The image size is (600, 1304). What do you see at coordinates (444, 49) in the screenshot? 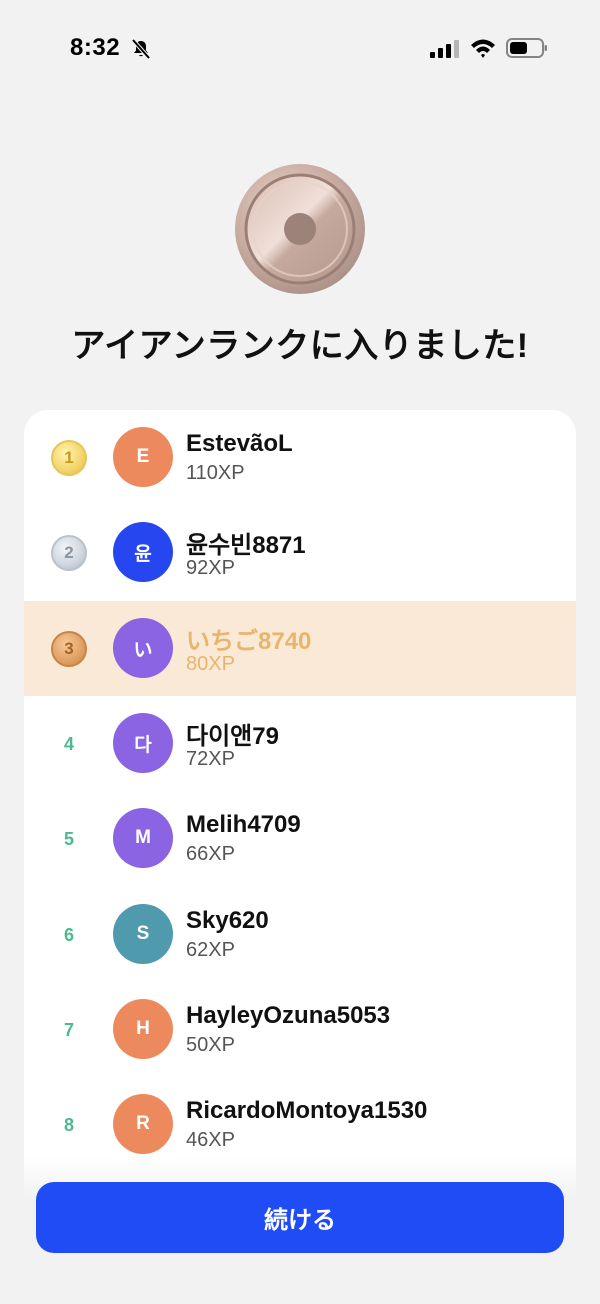
I see `cellular-signal-icon` at bounding box center [444, 49].